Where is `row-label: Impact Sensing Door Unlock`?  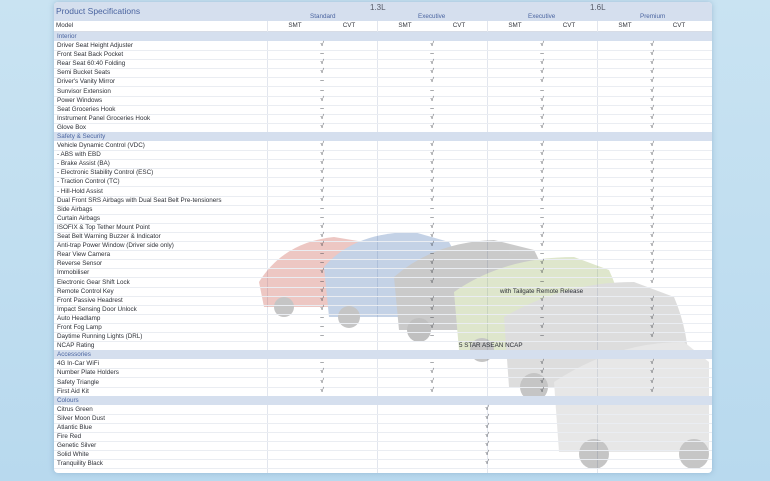
row-label: Impact Sensing Door Unlock is located at coordinates (97, 309).